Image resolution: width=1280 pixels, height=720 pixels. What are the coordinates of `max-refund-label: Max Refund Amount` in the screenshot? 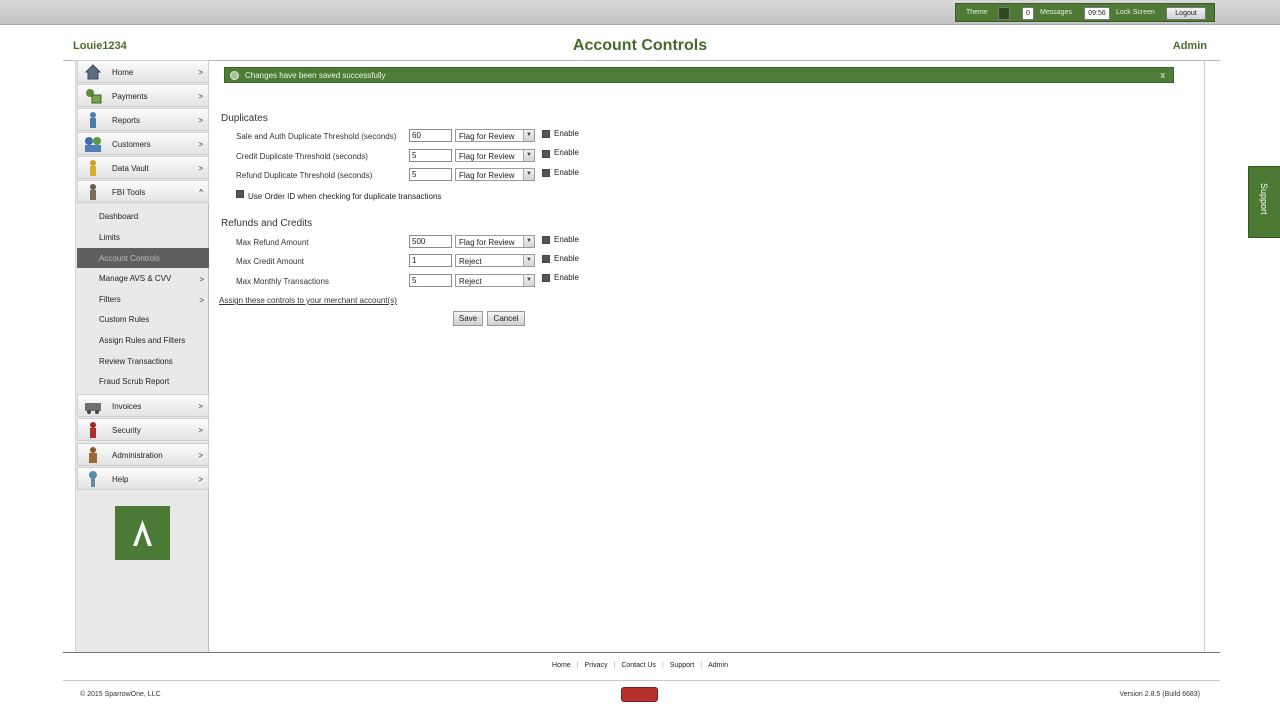 It's located at (272, 242).